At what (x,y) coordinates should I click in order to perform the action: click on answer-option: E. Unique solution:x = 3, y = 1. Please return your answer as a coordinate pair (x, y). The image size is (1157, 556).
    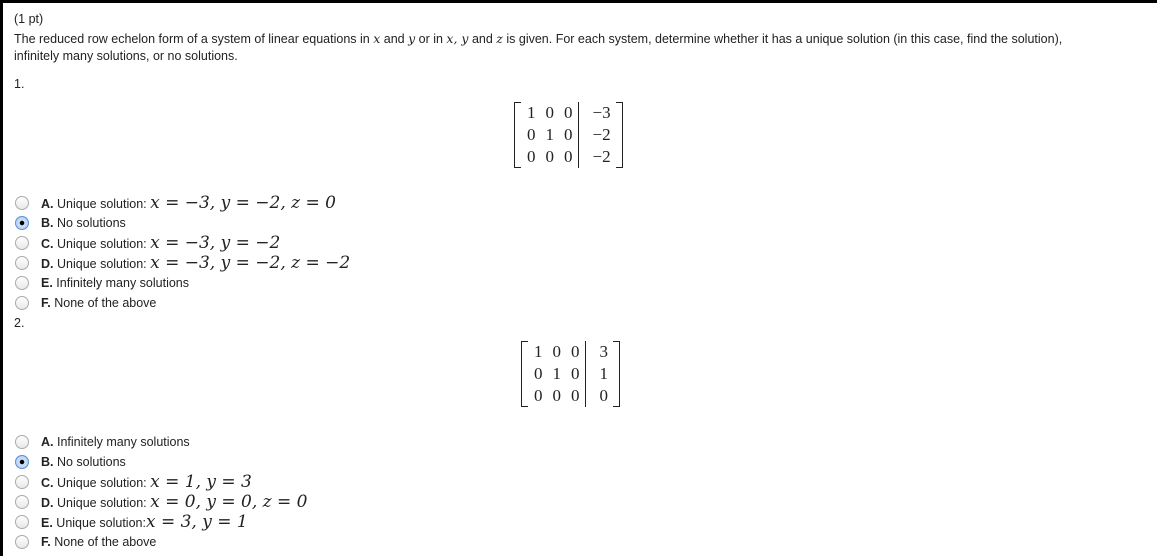
    Looking at the image, I should click on (131, 522).